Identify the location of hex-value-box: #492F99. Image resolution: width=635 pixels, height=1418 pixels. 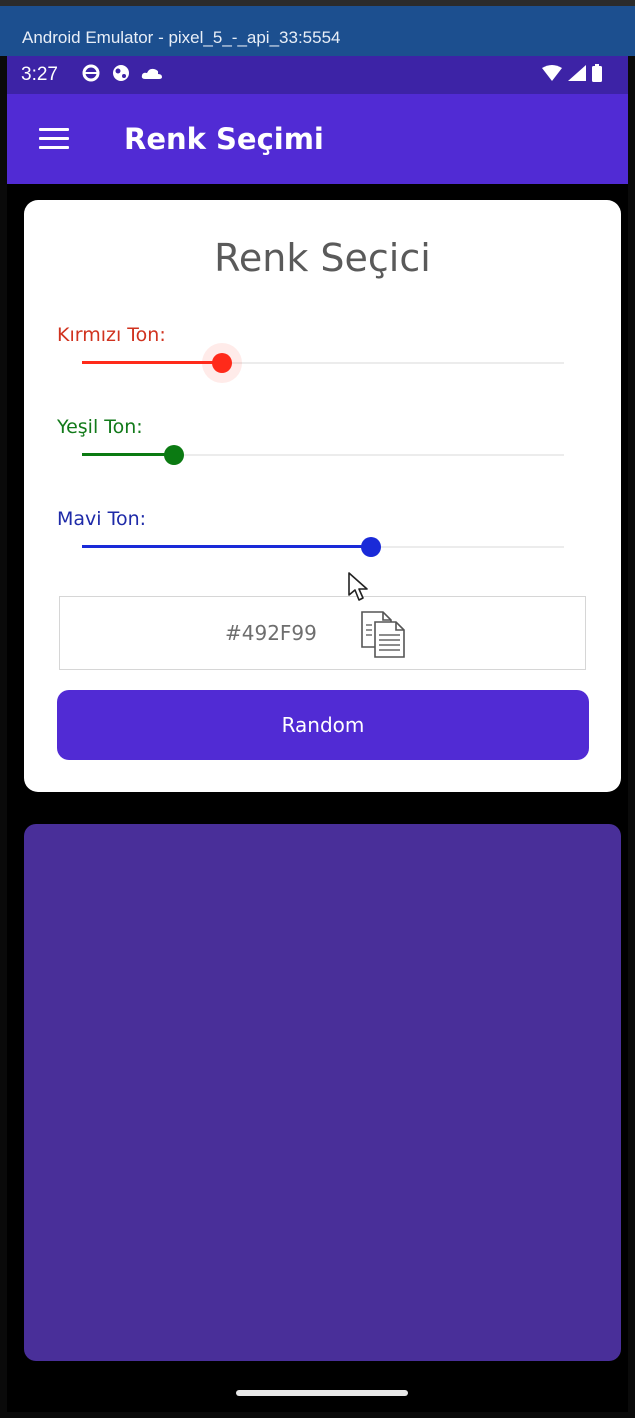
(322, 633).